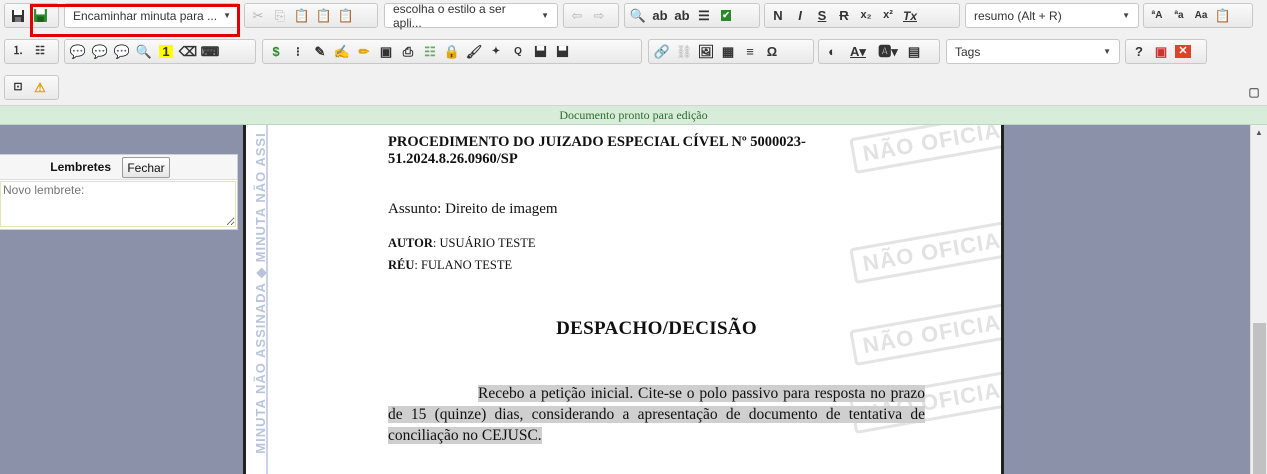 This screenshot has height=474, width=1267. I want to click on highlight-pen-icon: ✍, so click(342, 51).